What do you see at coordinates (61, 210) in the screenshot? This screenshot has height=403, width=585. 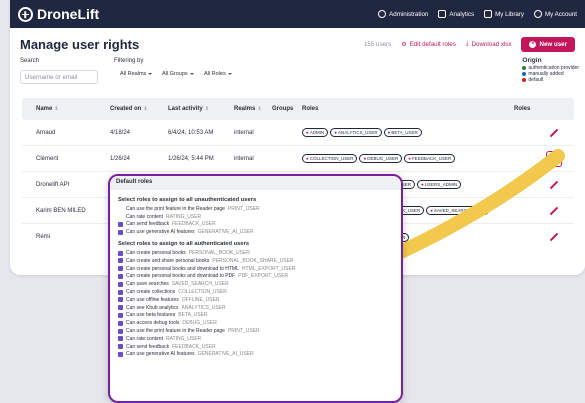 I see `user-name: Karim BEN MILED` at bounding box center [61, 210].